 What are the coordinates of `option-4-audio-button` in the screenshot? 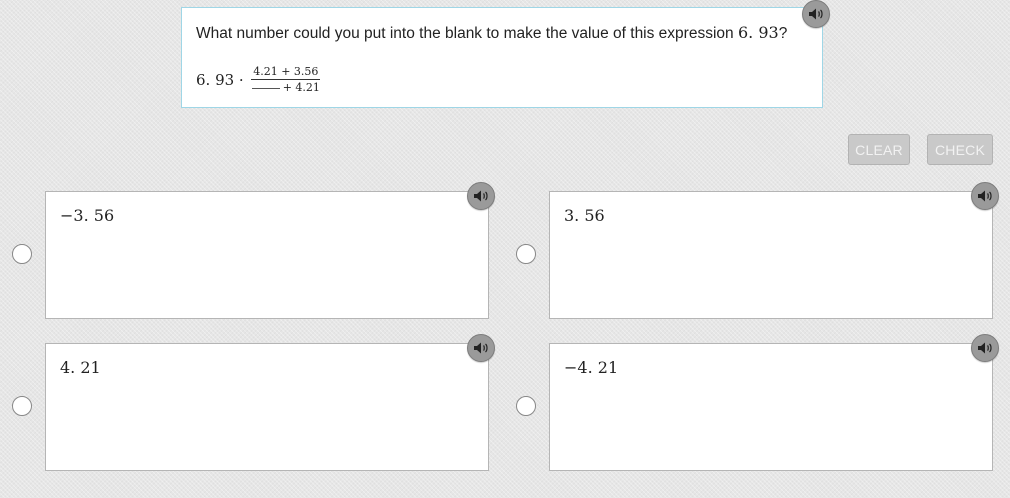 It's located at (985, 348).